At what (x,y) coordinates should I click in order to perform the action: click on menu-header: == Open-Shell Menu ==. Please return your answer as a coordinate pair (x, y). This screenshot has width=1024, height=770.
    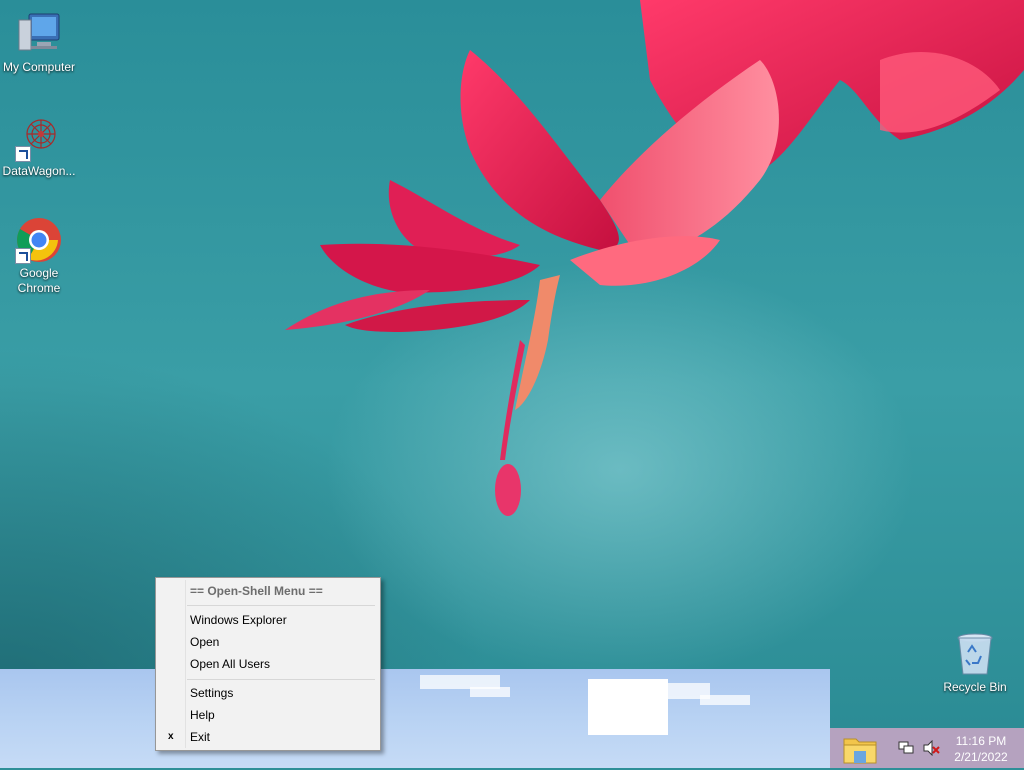
    Looking at the image, I should click on (268, 591).